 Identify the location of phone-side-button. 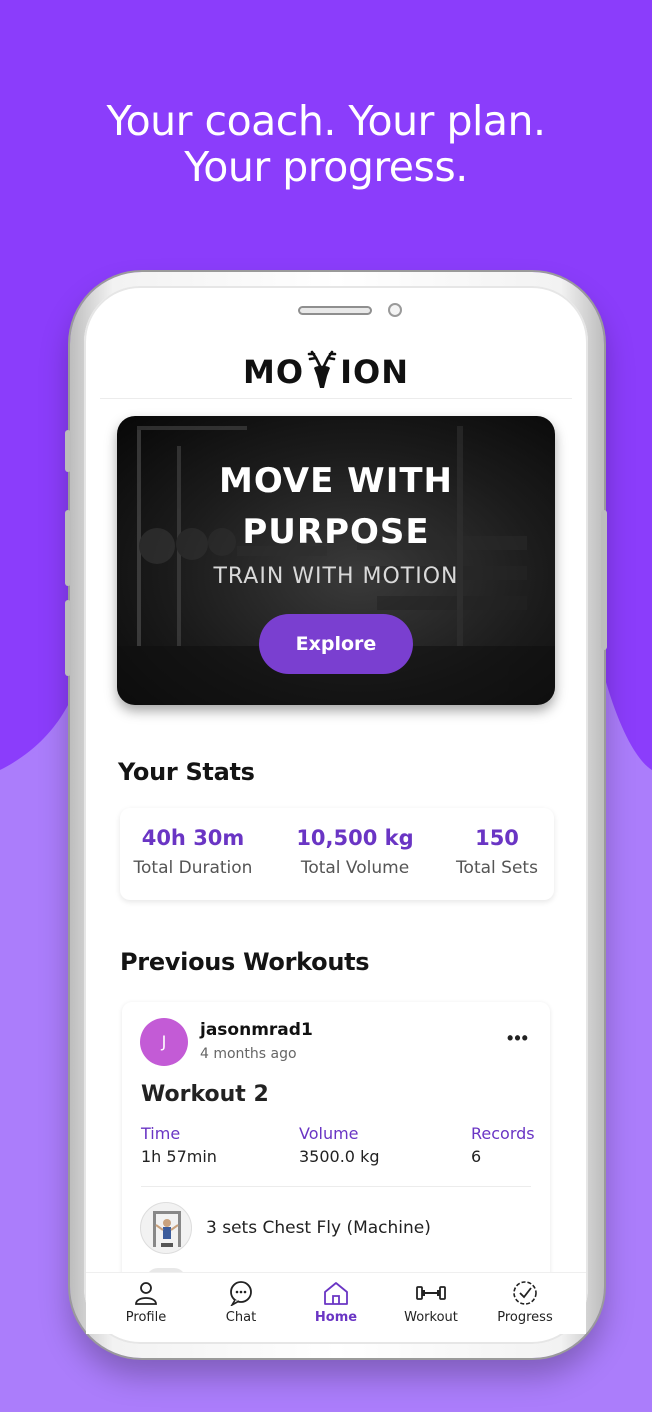
(68, 451).